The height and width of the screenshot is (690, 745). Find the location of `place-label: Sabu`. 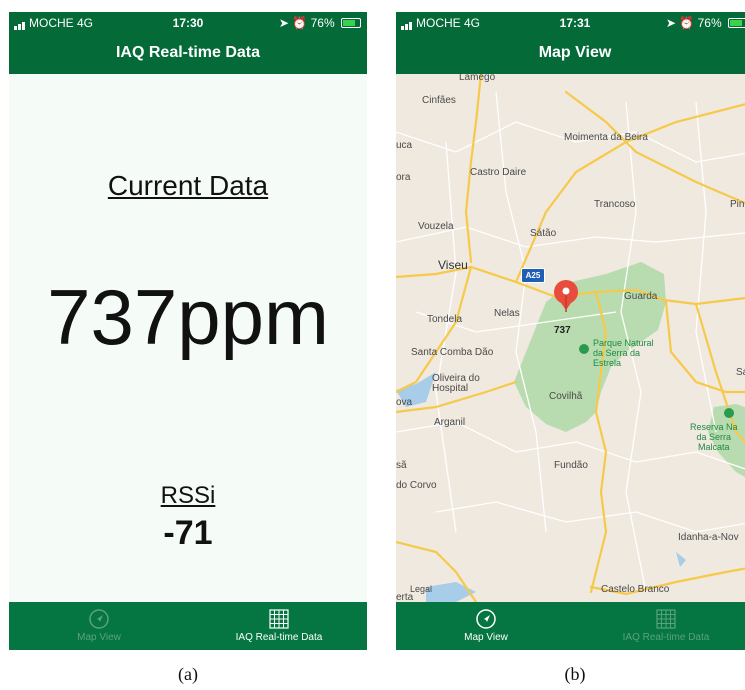

place-label: Sabu is located at coordinates (740, 372).